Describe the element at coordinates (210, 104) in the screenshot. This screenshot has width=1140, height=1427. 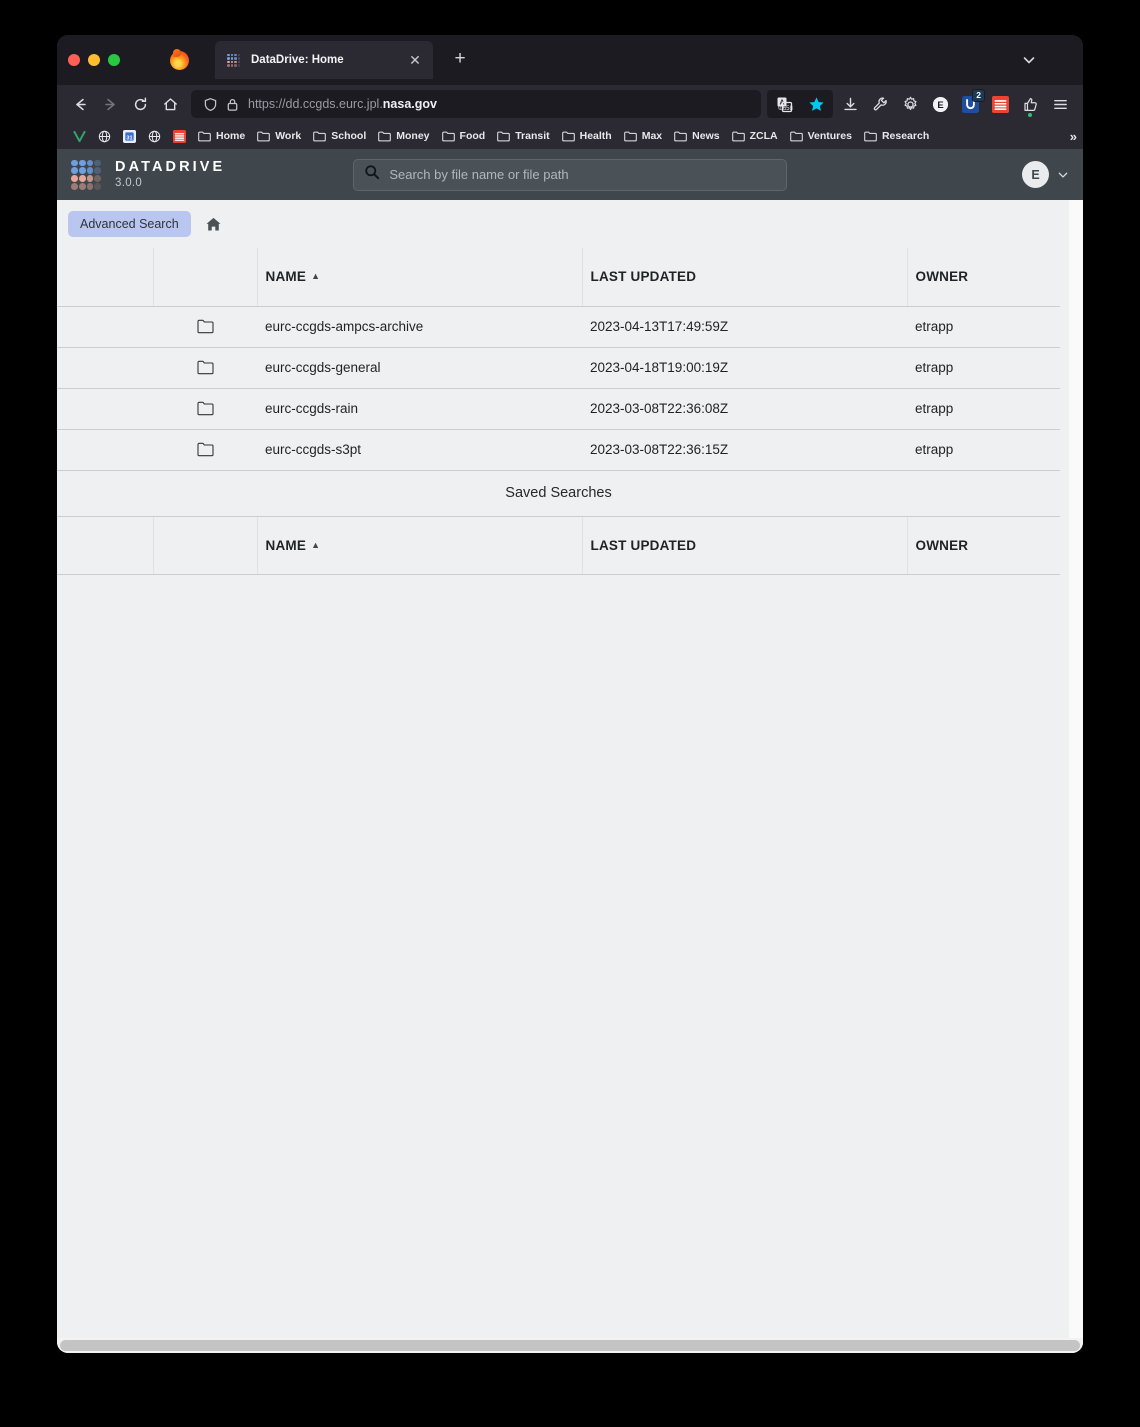
I see `shield-icon` at that location.